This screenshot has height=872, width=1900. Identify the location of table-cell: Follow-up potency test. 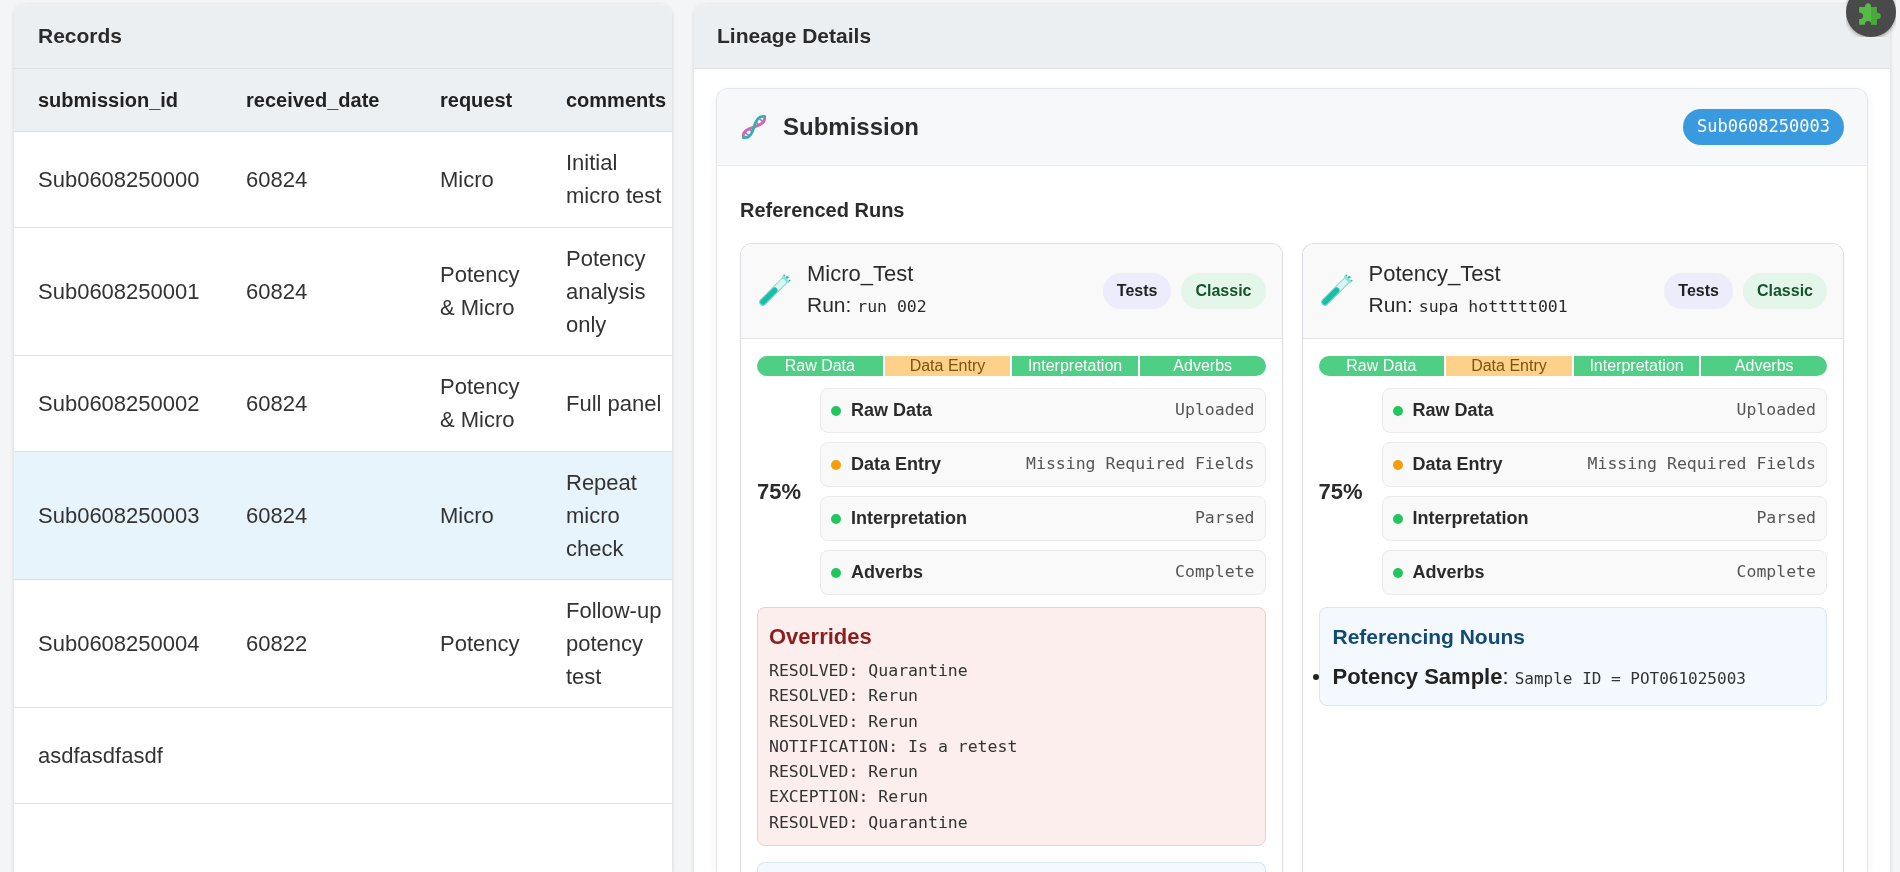
(607, 643).